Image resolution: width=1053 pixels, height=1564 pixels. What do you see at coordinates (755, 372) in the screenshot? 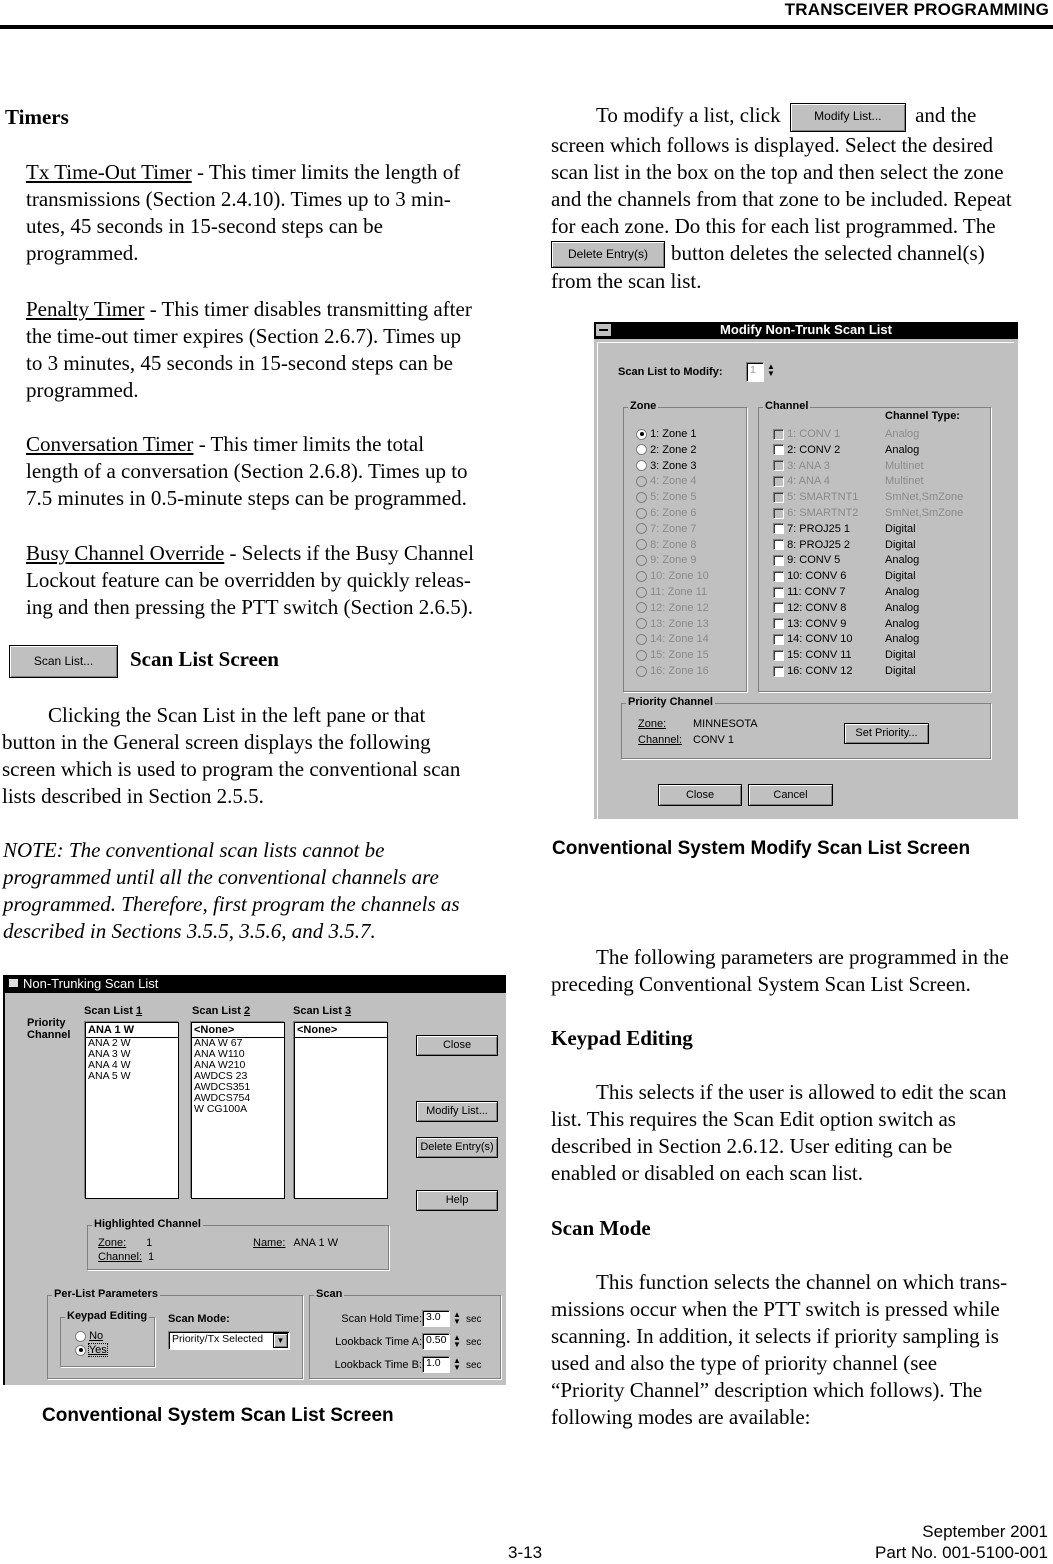
I see `scan-list-to-modify-input: 1` at bounding box center [755, 372].